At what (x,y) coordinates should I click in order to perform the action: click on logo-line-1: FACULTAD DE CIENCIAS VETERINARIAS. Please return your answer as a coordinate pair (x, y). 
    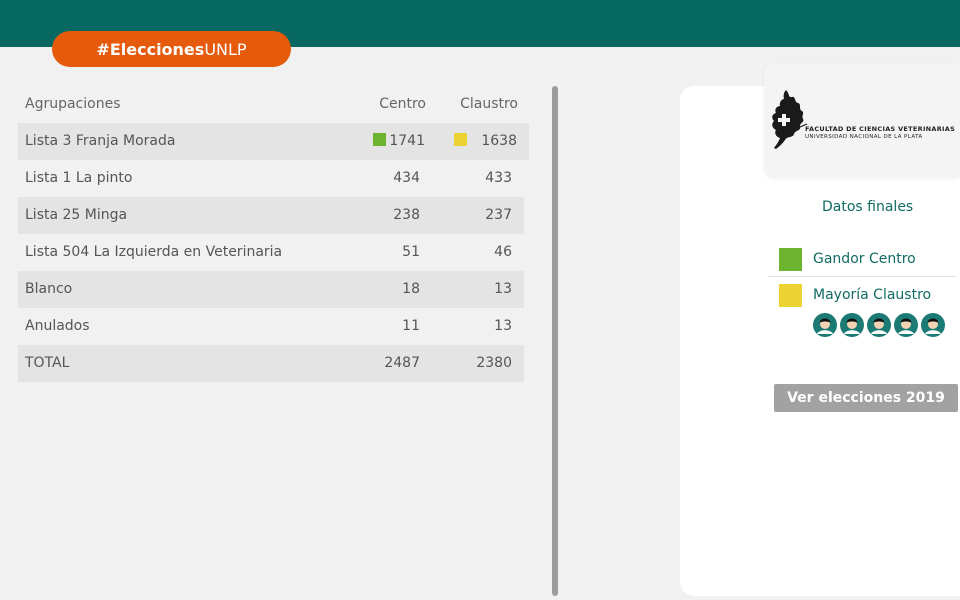
    Looking at the image, I should click on (880, 129).